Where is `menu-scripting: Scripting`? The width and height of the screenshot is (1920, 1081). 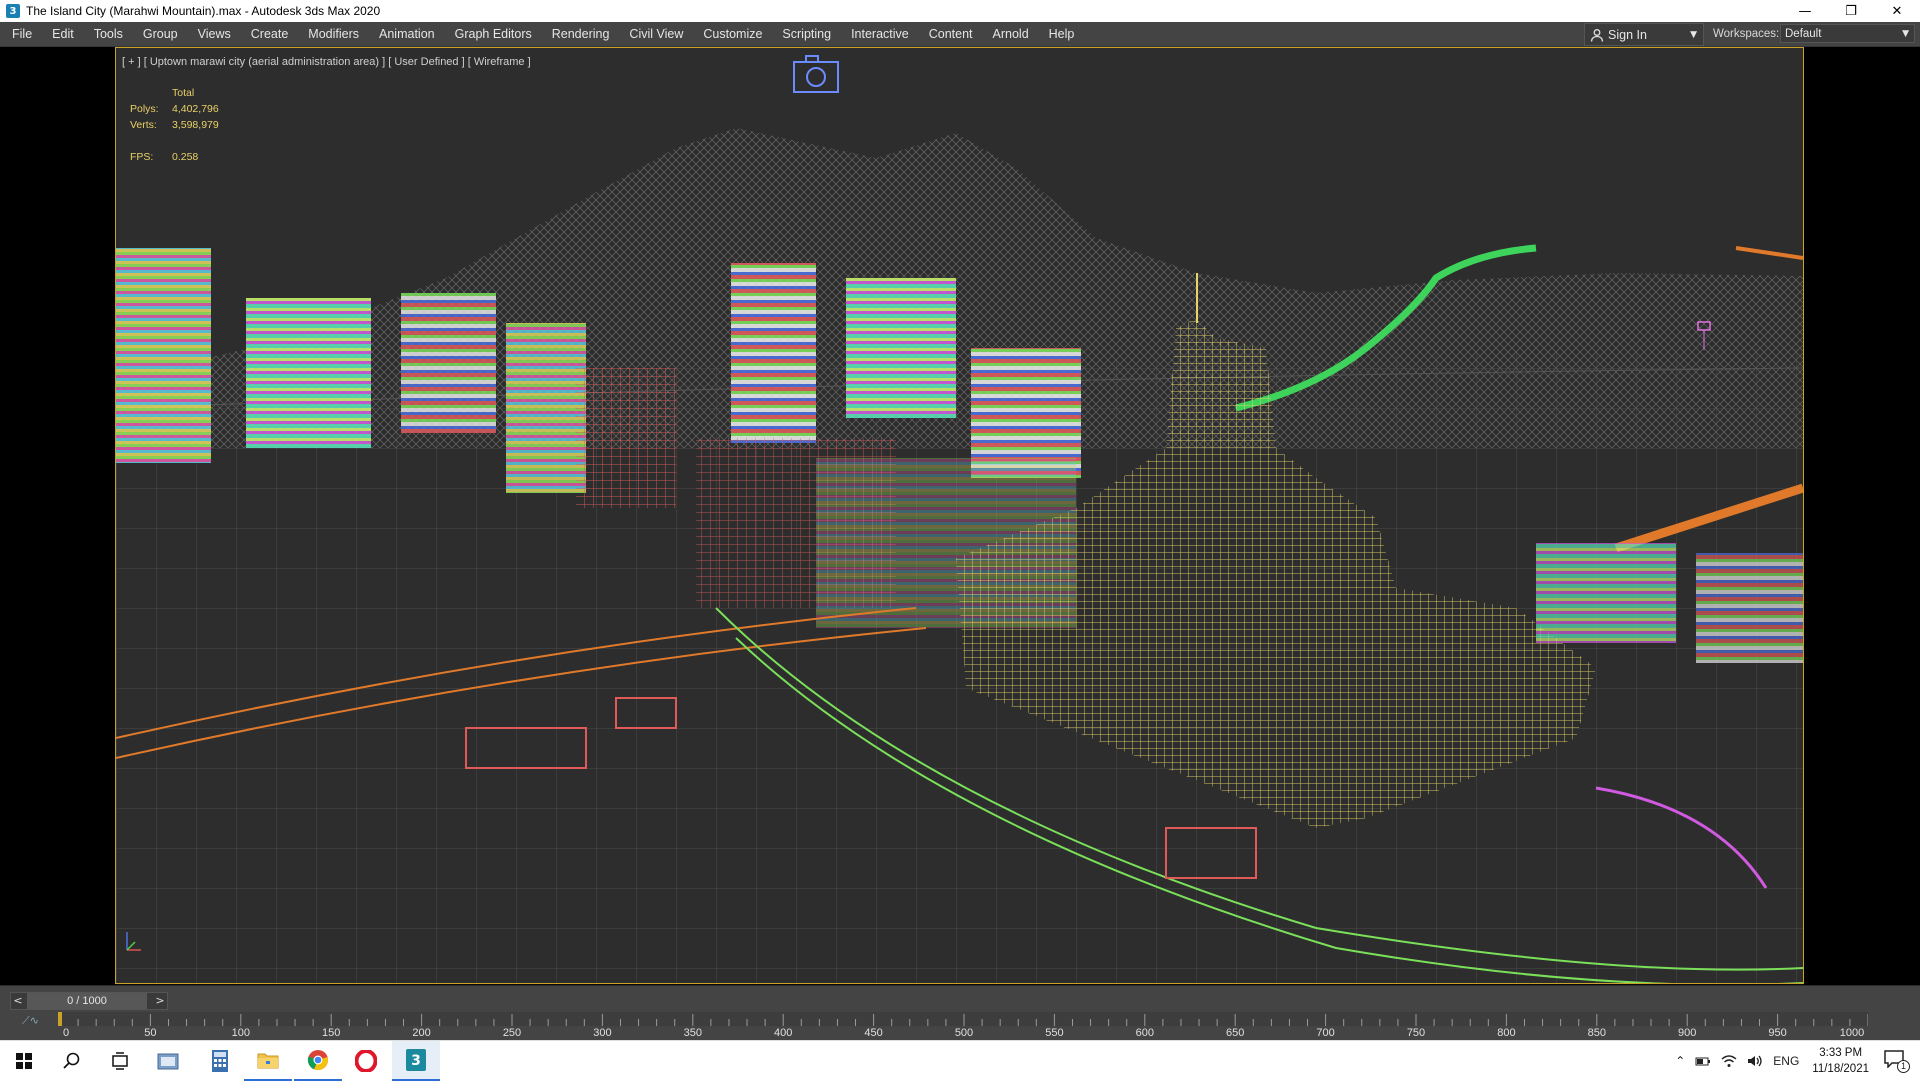
menu-scripting: Scripting is located at coordinates (806, 34).